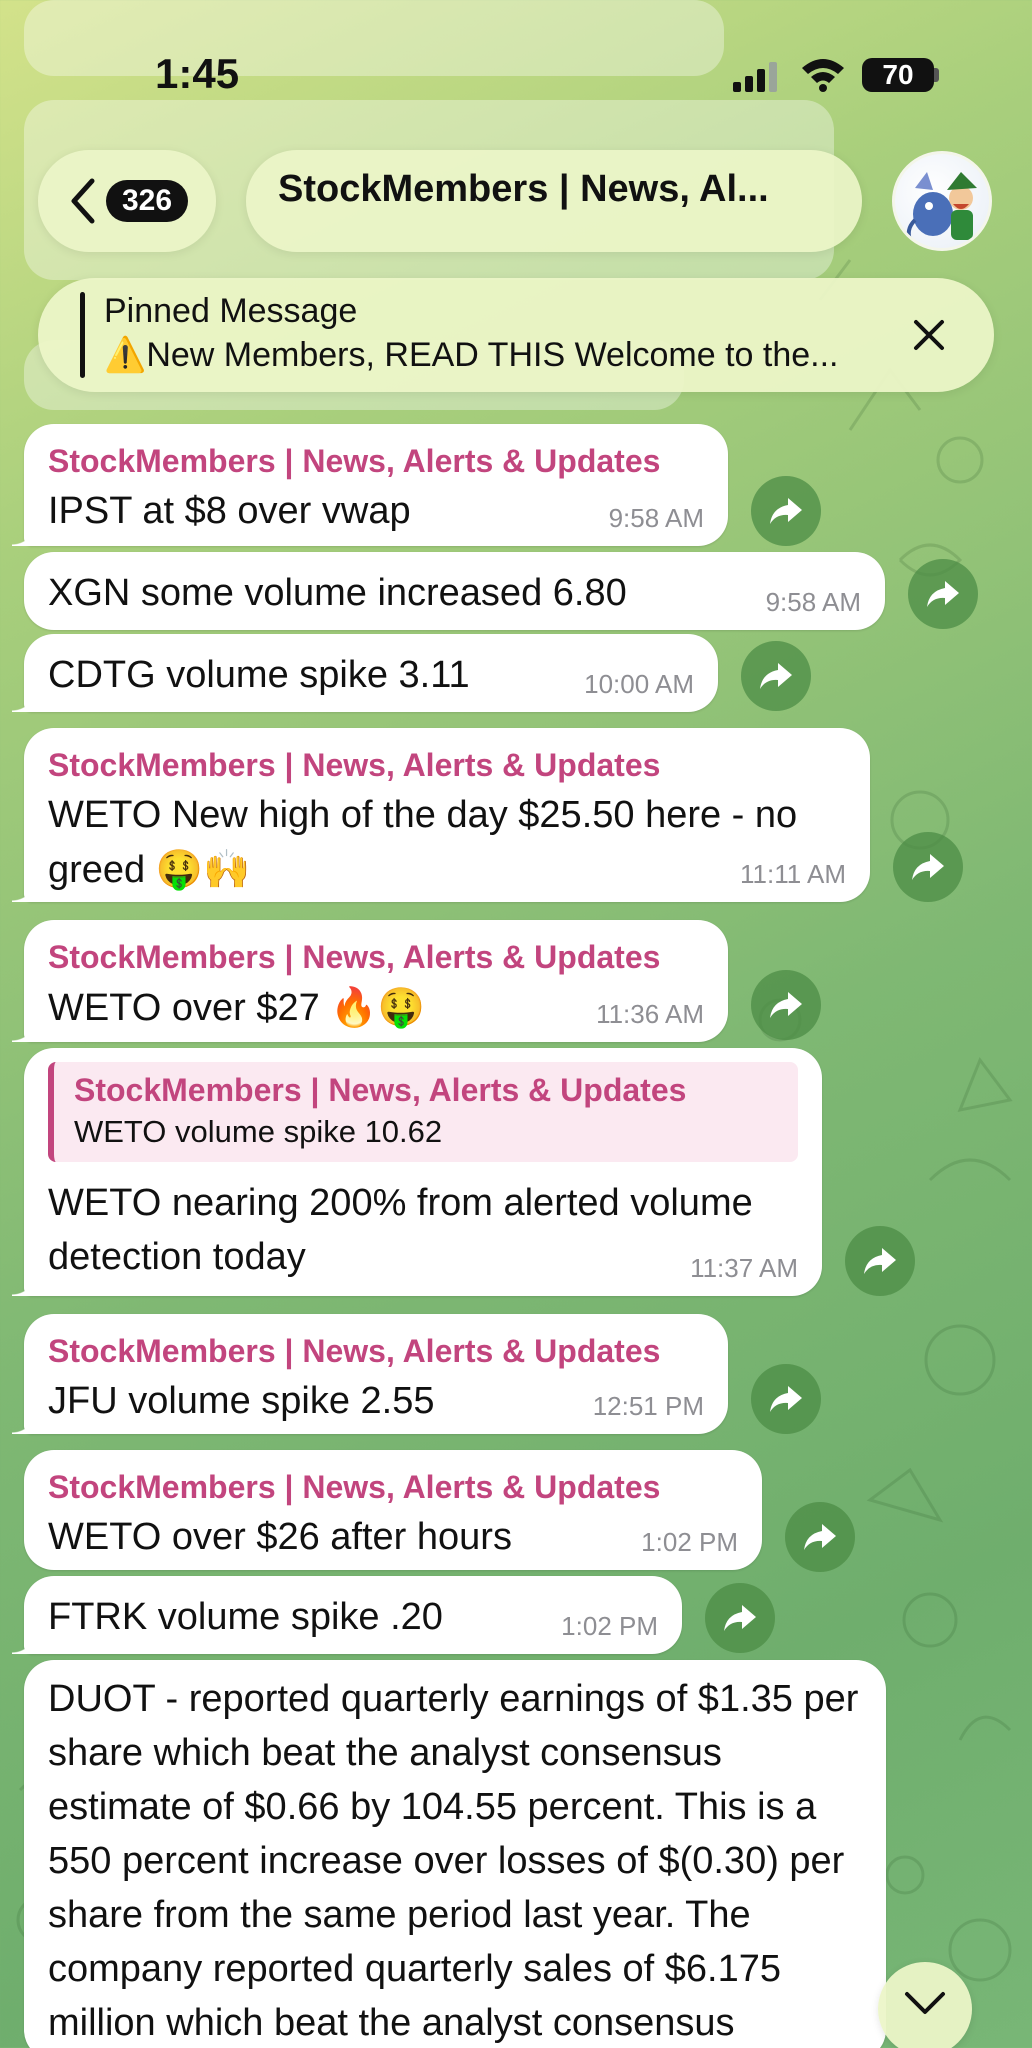 Image resolution: width=1032 pixels, height=2048 pixels. Describe the element at coordinates (258, 1131) in the screenshot. I see `reply-text: WETO volume spike 10.62` at that location.